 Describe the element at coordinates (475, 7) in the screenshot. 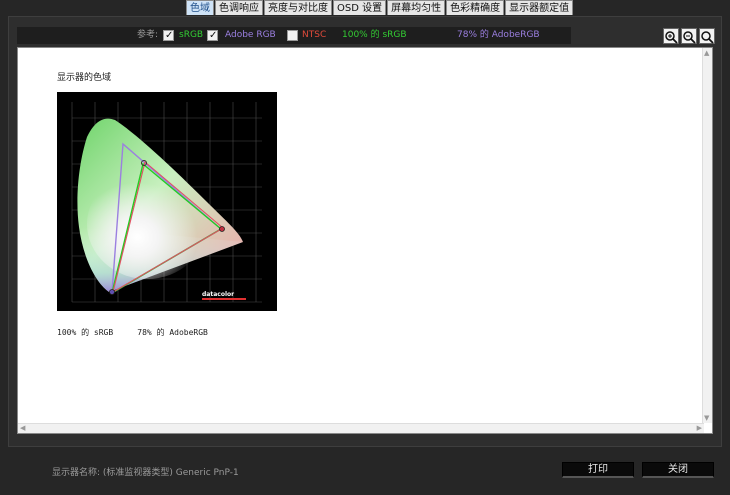

I see `tab-5: 色彩精确度` at that location.